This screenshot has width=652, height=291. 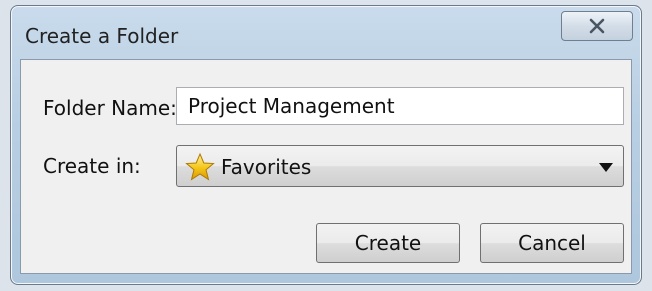 I want to click on folder-name-label: Folder Name:, so click(x=110, y=108).